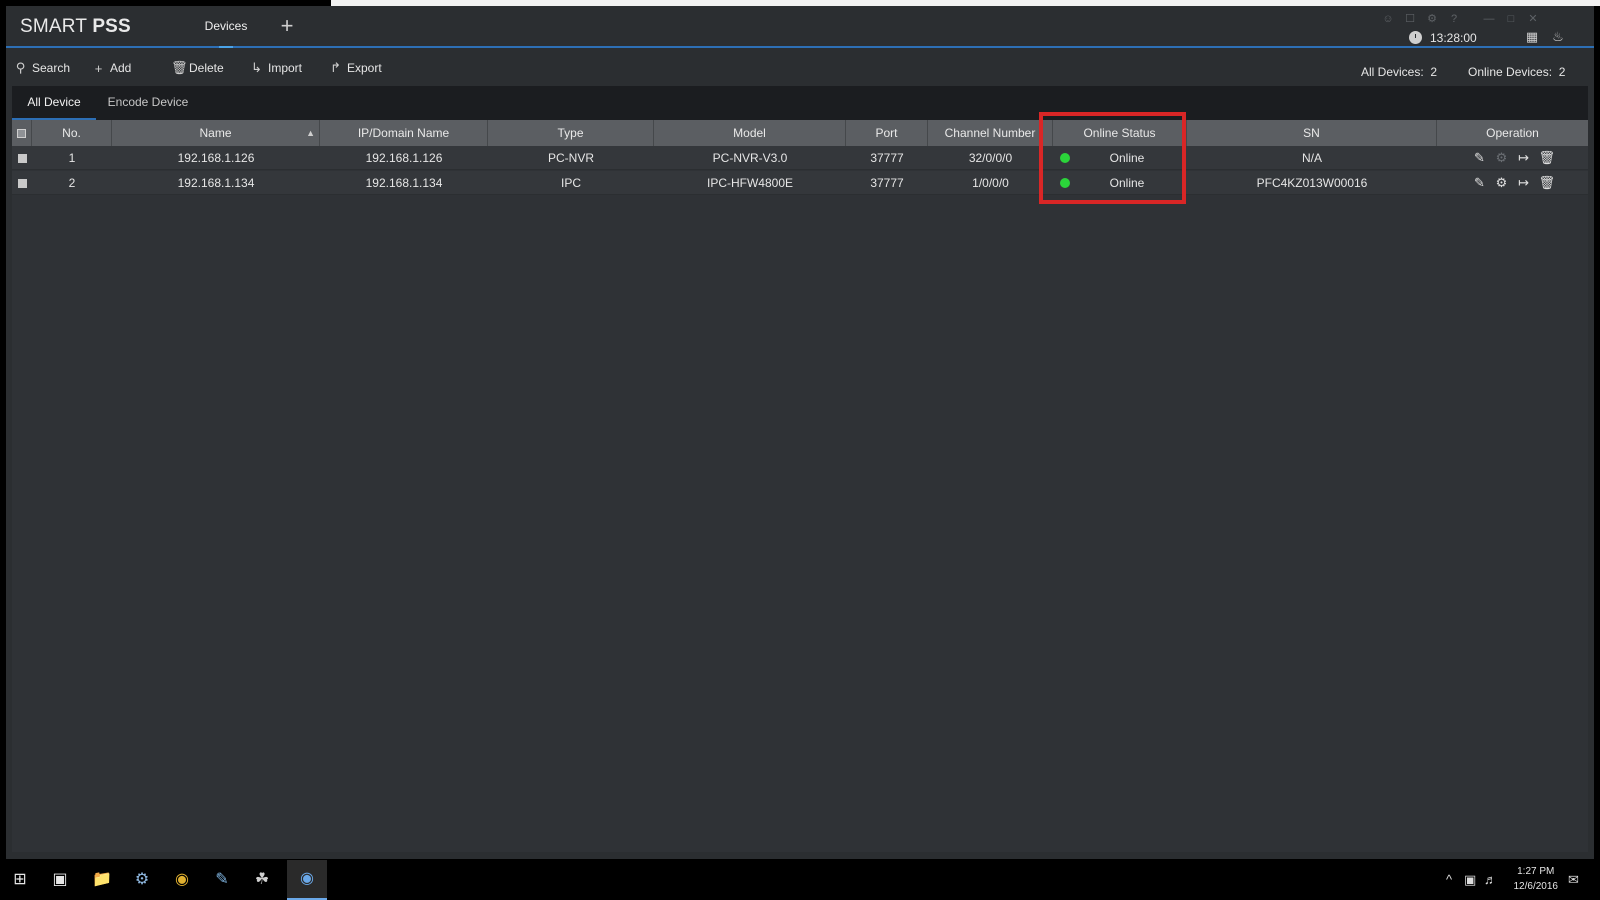  I want to click on col-header-model: Model, so click(750, 133).